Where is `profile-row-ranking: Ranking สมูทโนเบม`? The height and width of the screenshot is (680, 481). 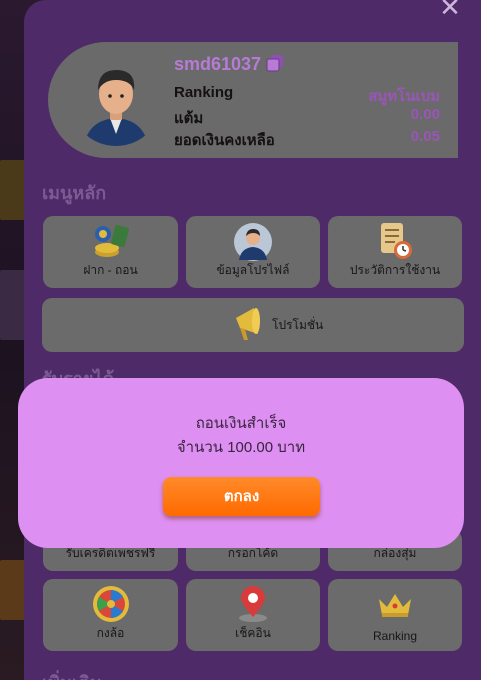
profile-row-ranking: Ranking สมูทโนเบม is located at coordinates (307, 94).